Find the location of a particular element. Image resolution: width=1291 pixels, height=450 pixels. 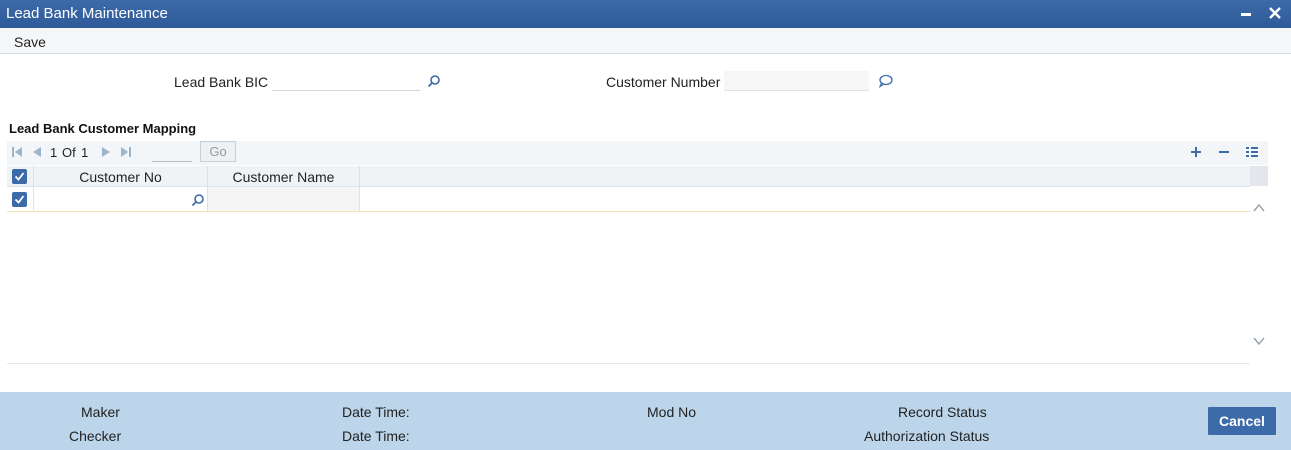

row-customer-name-cell is located at coordinates (284, 199).